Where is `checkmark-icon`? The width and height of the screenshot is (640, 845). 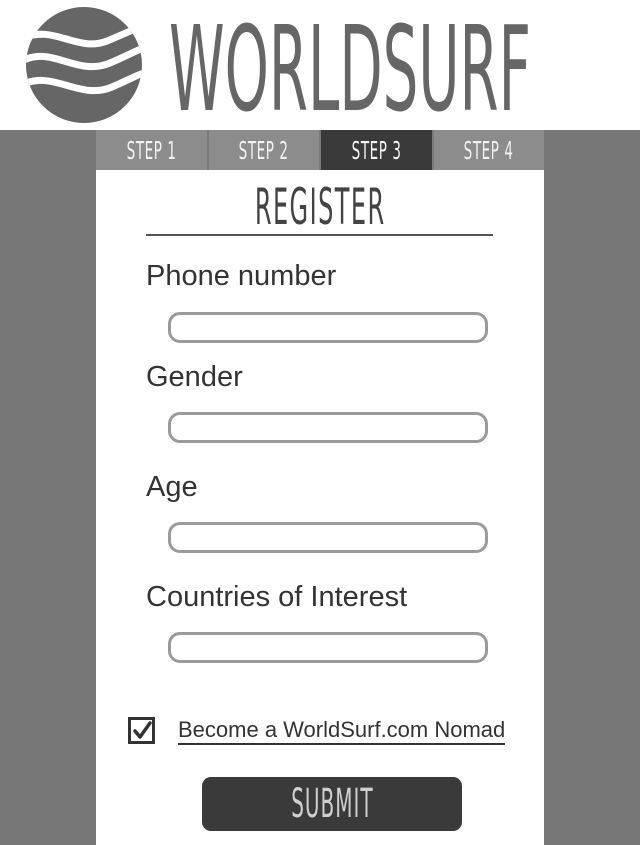 checkmark-icon is located at coordinates (142, 730).